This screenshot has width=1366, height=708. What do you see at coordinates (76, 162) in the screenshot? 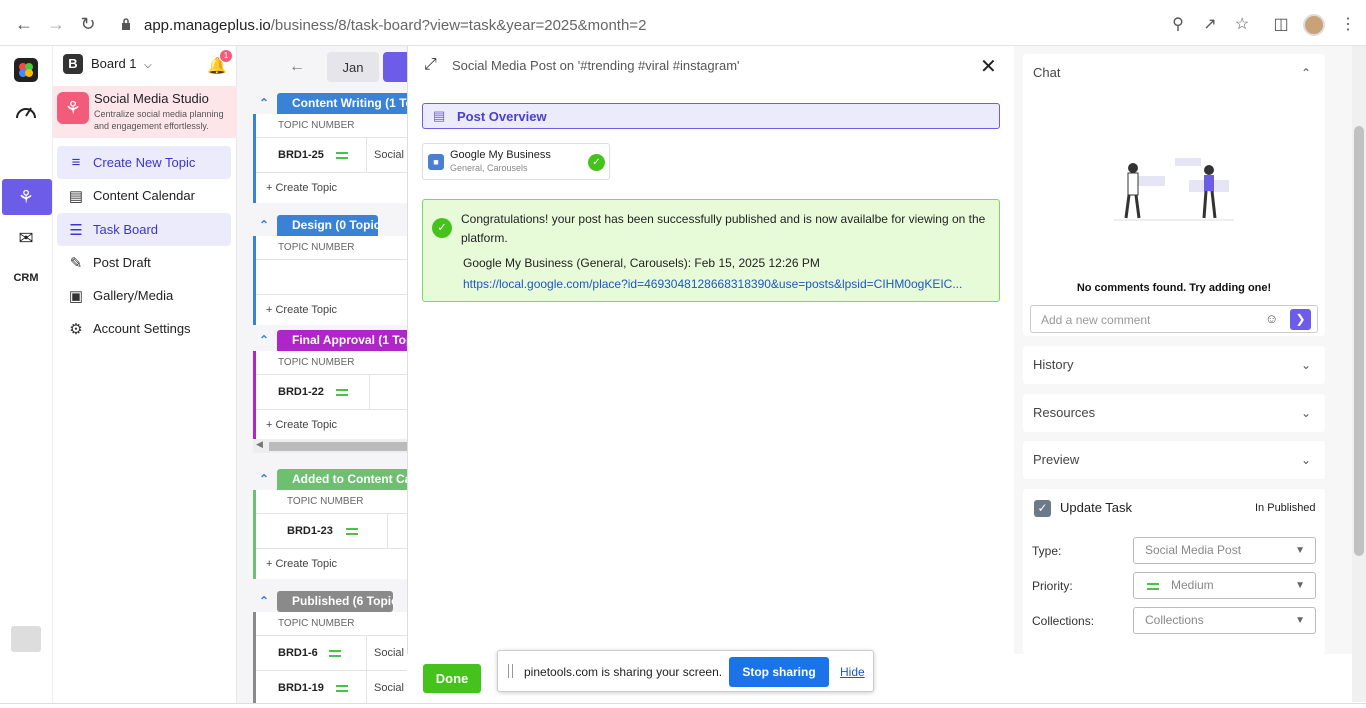
I see `add-list-icon: ≡` at bounding box center [76, 162].